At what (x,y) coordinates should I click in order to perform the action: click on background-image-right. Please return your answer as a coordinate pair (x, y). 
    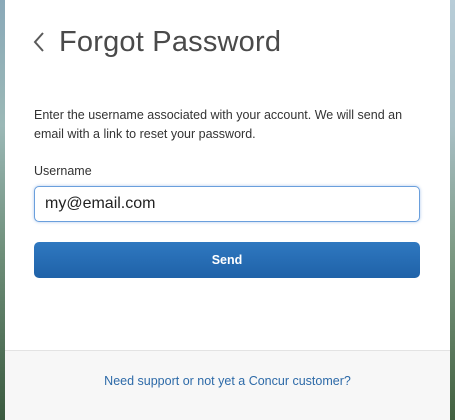
    Looking at the image, I should click on (452, 210).